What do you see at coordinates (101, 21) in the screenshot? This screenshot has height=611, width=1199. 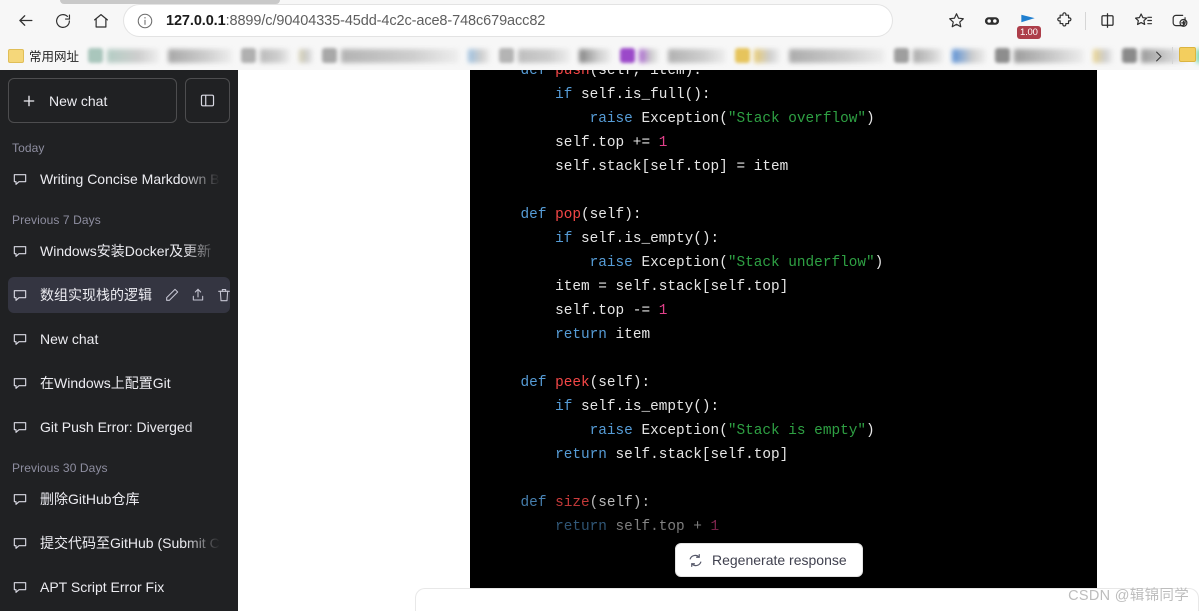 I see `home-icon` at bounding box center [101, 21].